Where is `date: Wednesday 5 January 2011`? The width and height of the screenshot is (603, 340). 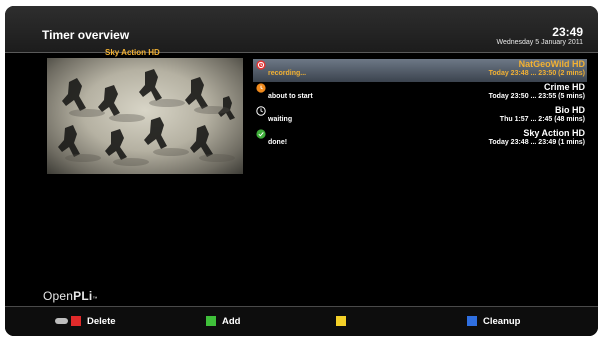
date: Wednesday 5 January 2011 is located at coordinates (539, 42).